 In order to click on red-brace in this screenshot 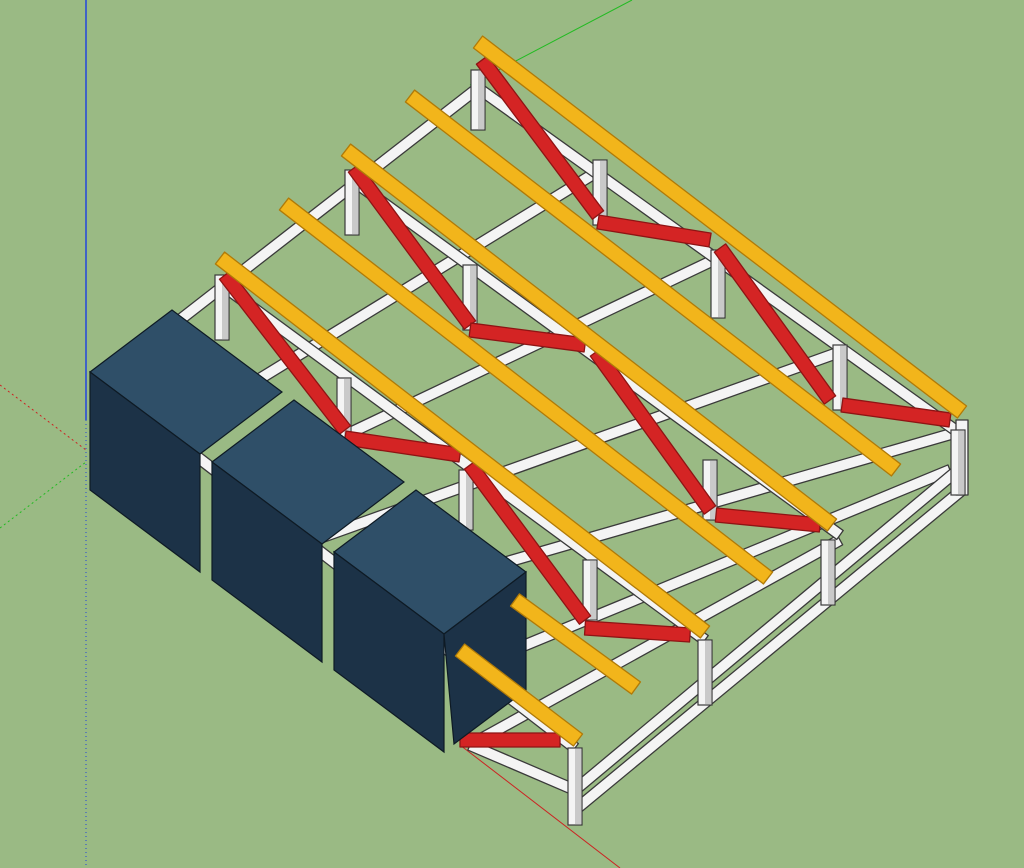, I will do `click(510, 740)`.